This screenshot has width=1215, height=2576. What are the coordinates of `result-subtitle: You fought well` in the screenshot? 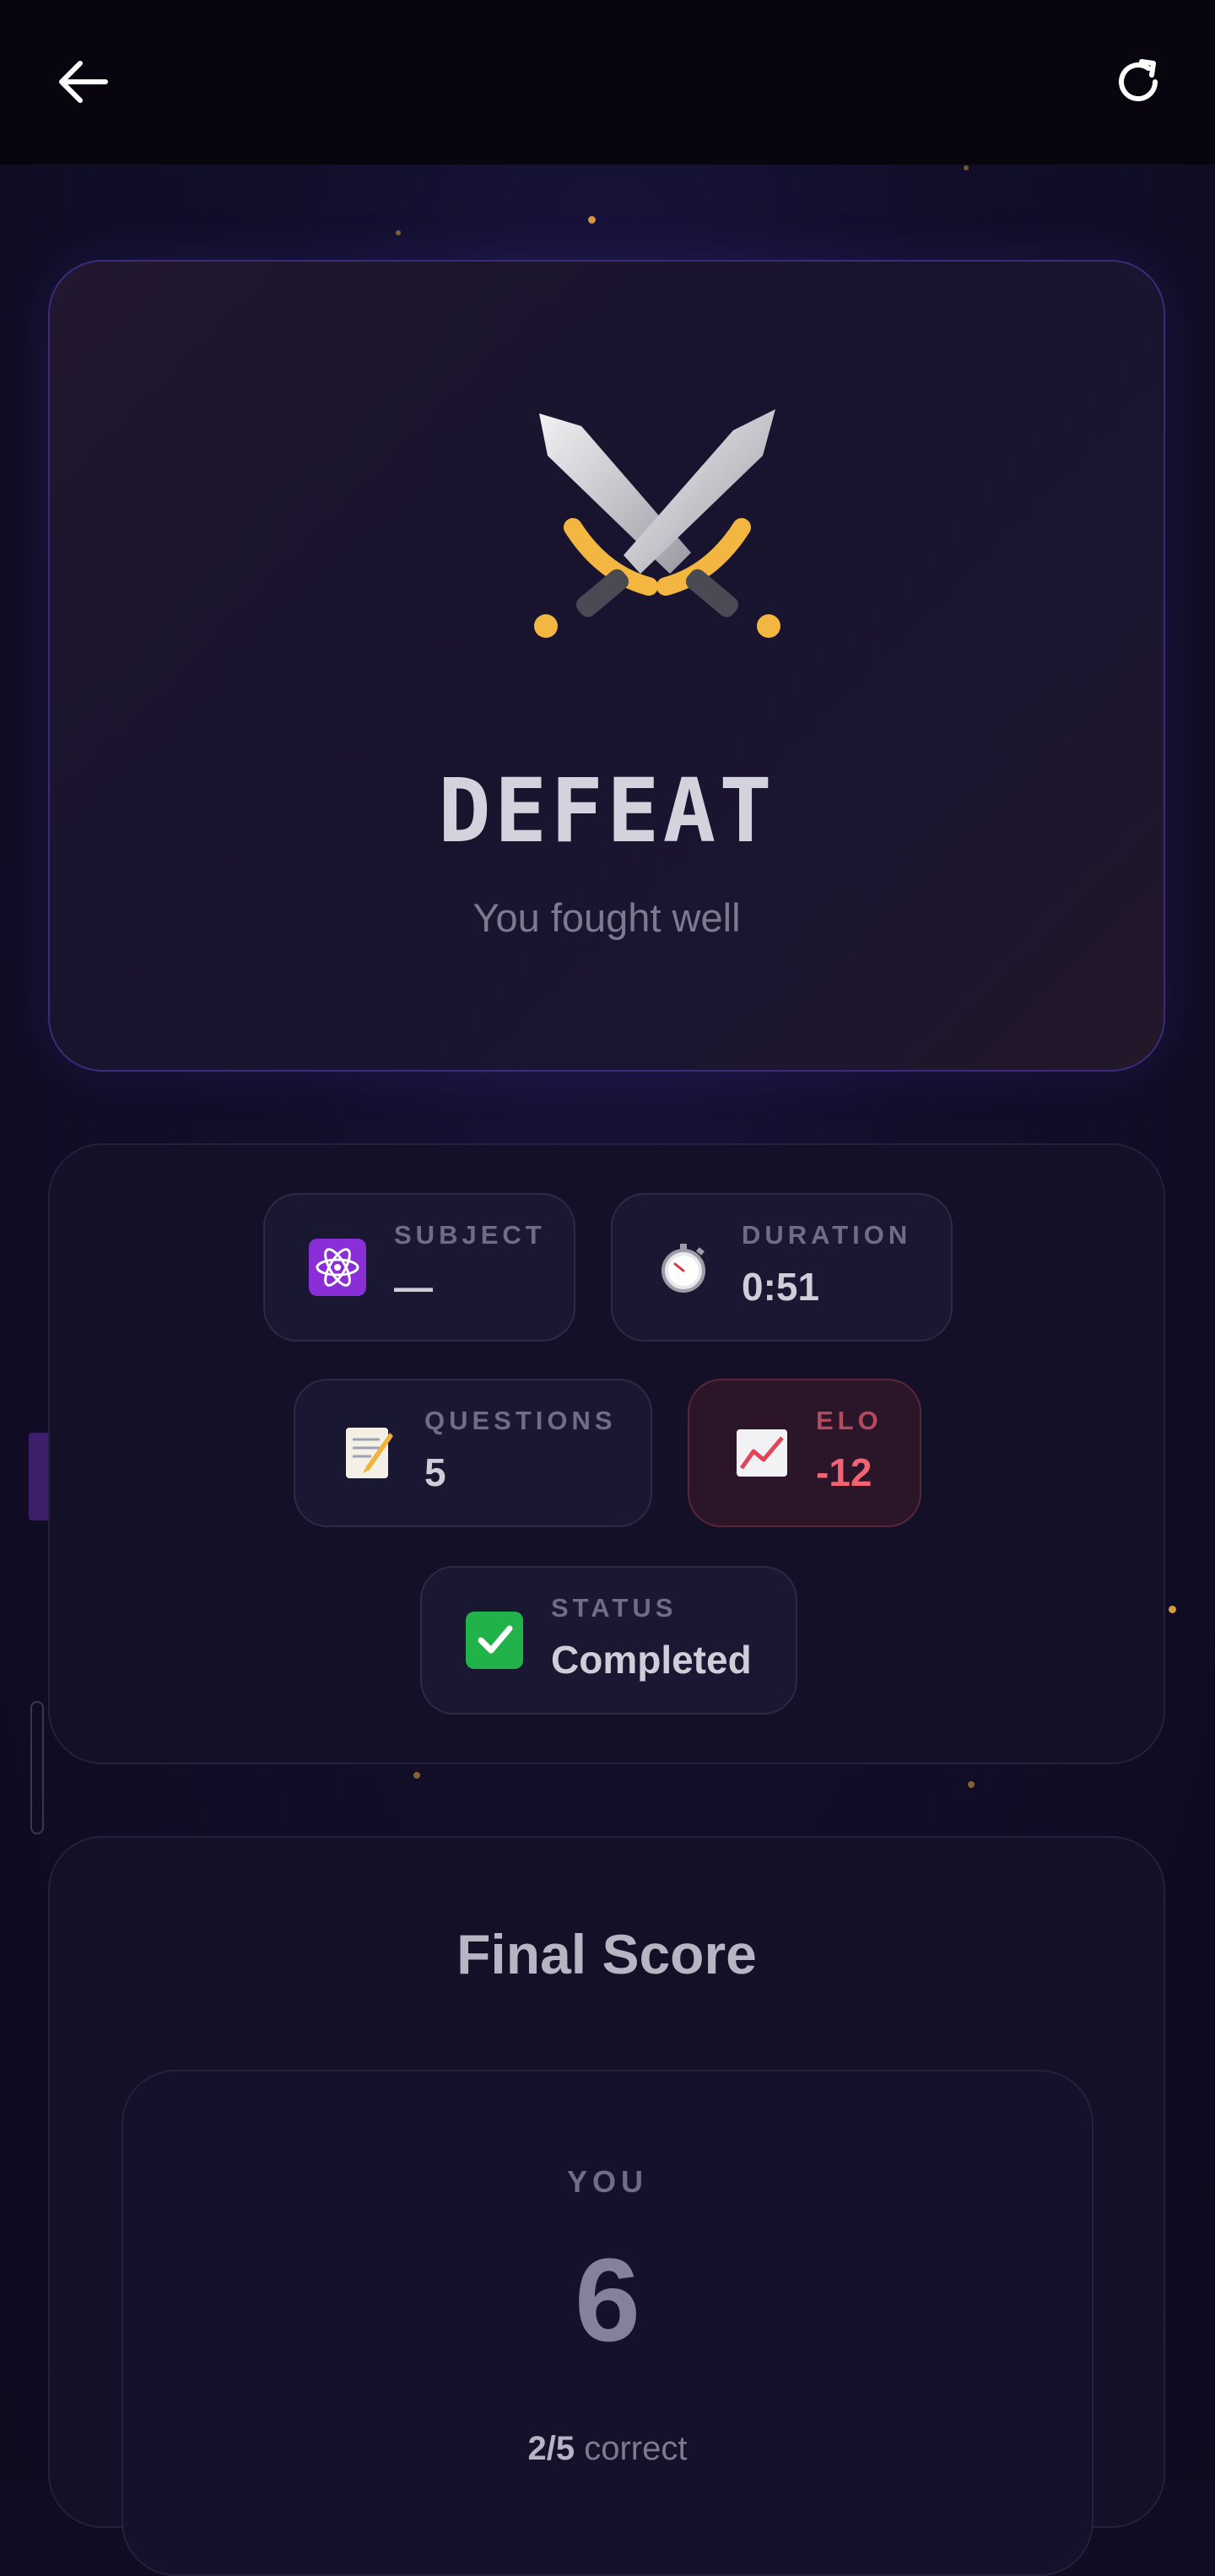 It's located at (606, 917).